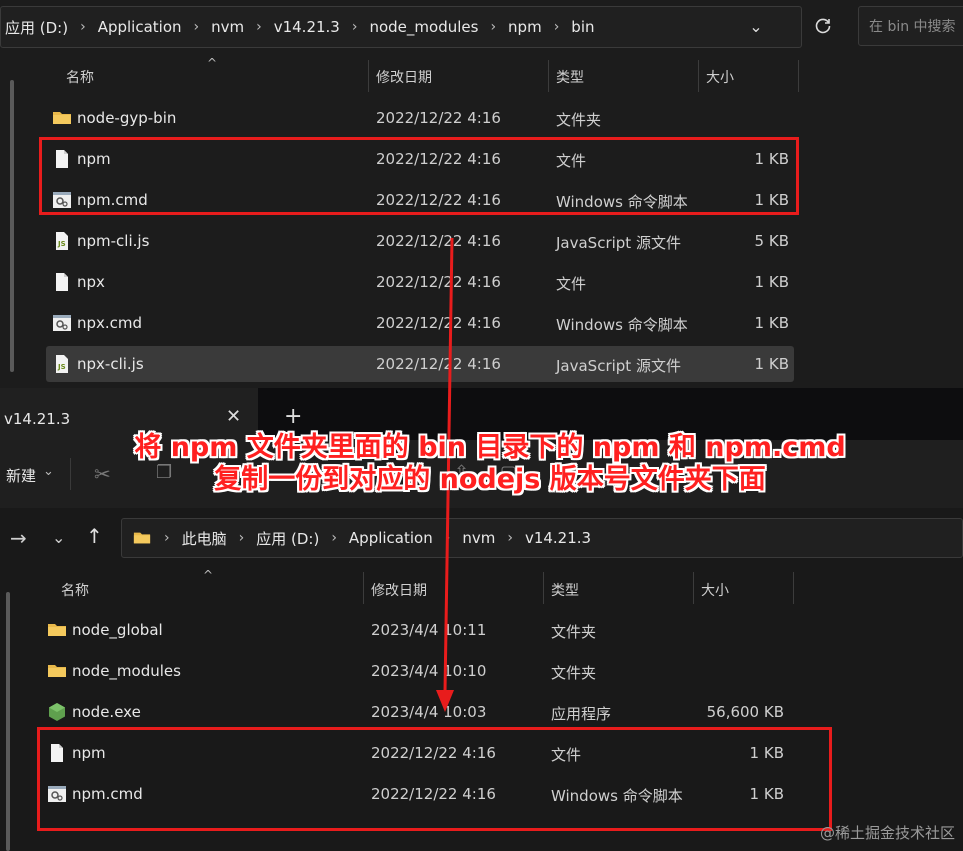  Describe the element at coordinates (490, 479) in the screenshot. I see `annotation-line-2: 复制一份到对应的 nodejs 版本号文件夹下面` at that location.